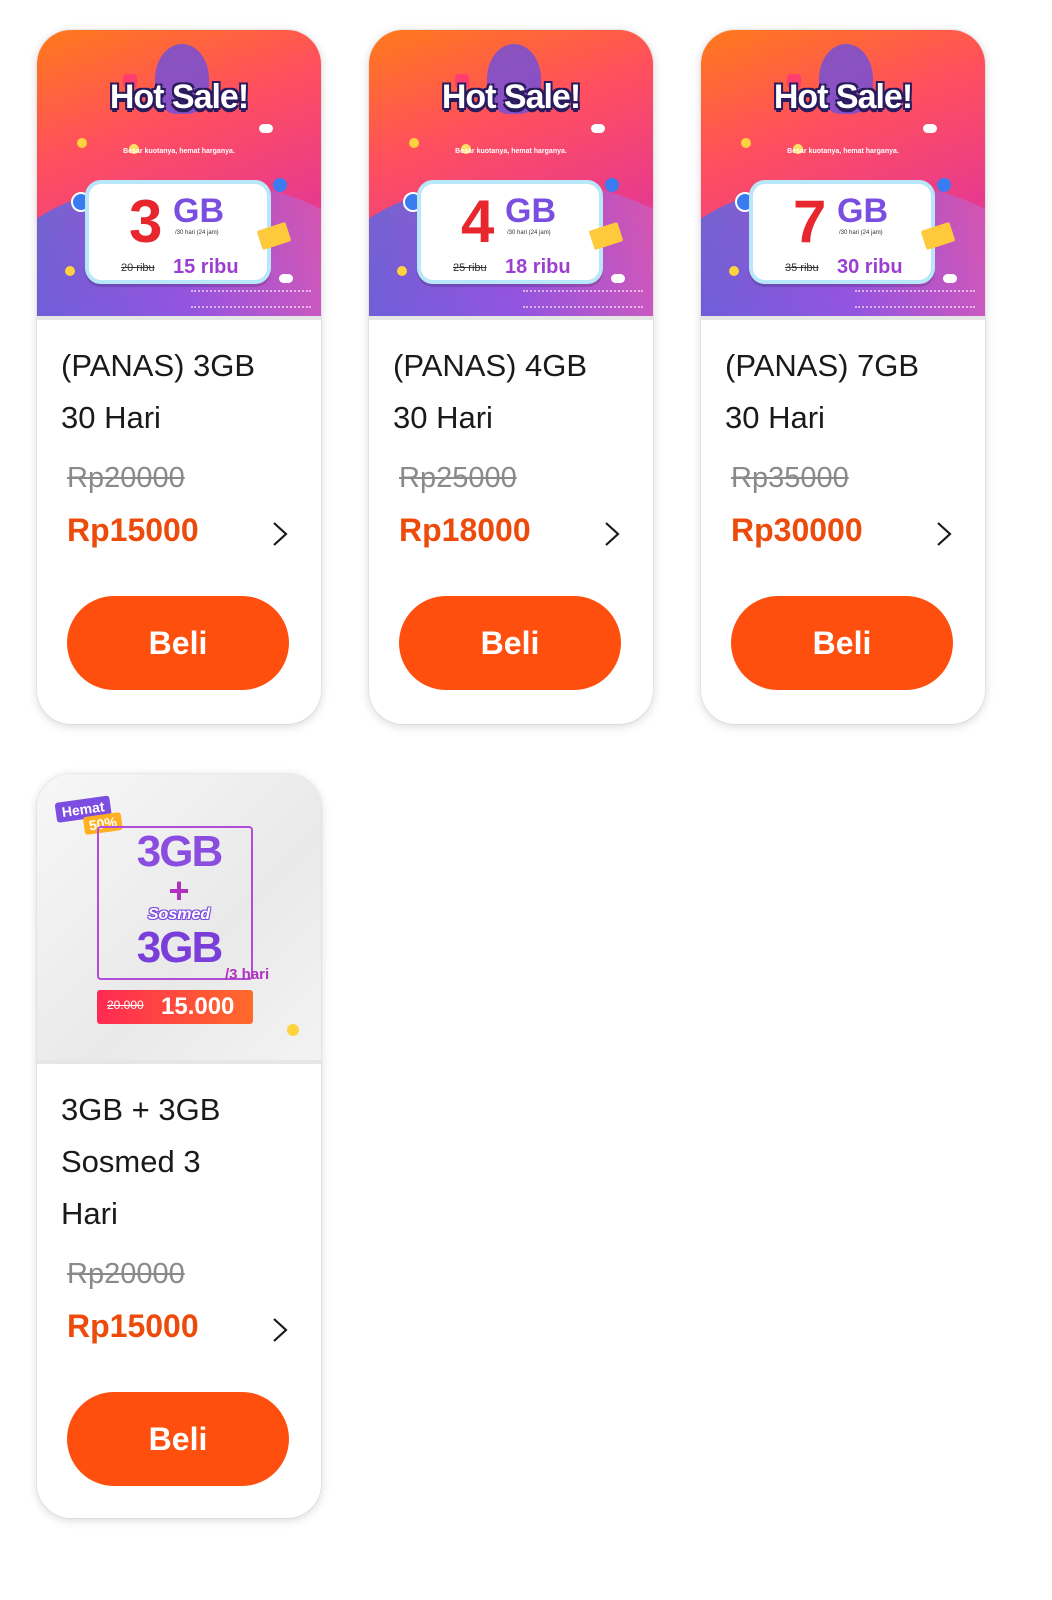  What do you see at coordinates (822, 391) in the screenshot?
I see `product-title: (PANAS) 7GB 30 Hari` at bounding box center [822, 391].